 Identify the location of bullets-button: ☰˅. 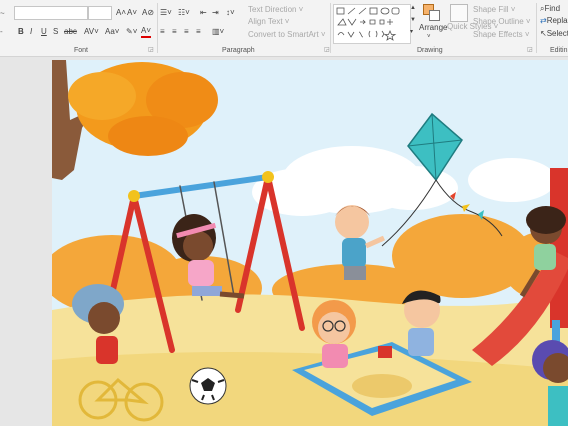
(166, 13).